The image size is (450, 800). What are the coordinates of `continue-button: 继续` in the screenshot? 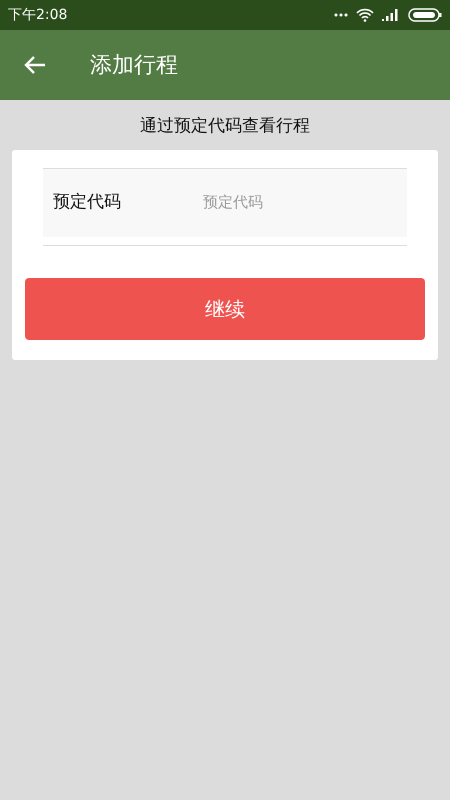 It's located at (225, 309).